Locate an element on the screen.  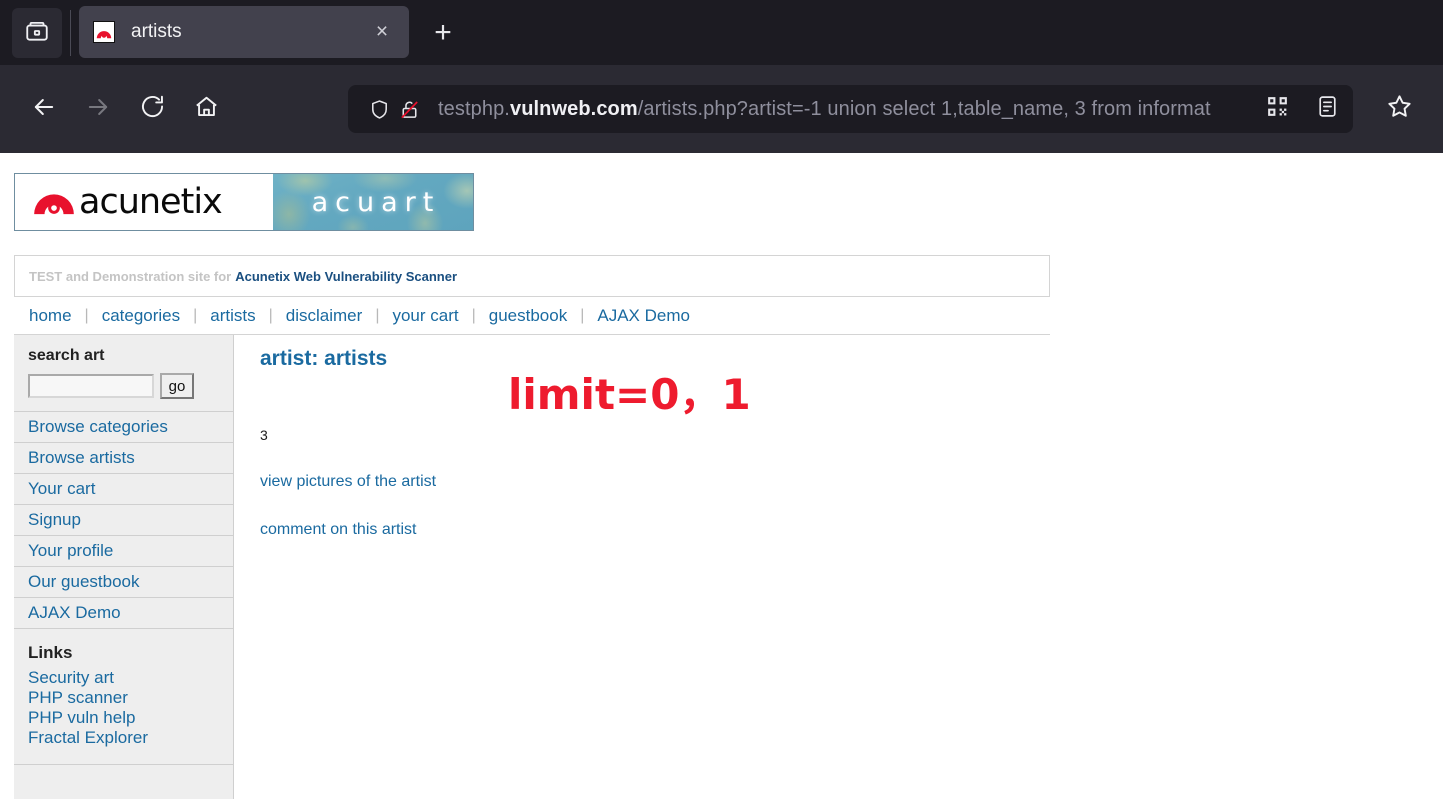
nav-item-ajax-demo: AJAX Demo is located at coordinates (643, 316).